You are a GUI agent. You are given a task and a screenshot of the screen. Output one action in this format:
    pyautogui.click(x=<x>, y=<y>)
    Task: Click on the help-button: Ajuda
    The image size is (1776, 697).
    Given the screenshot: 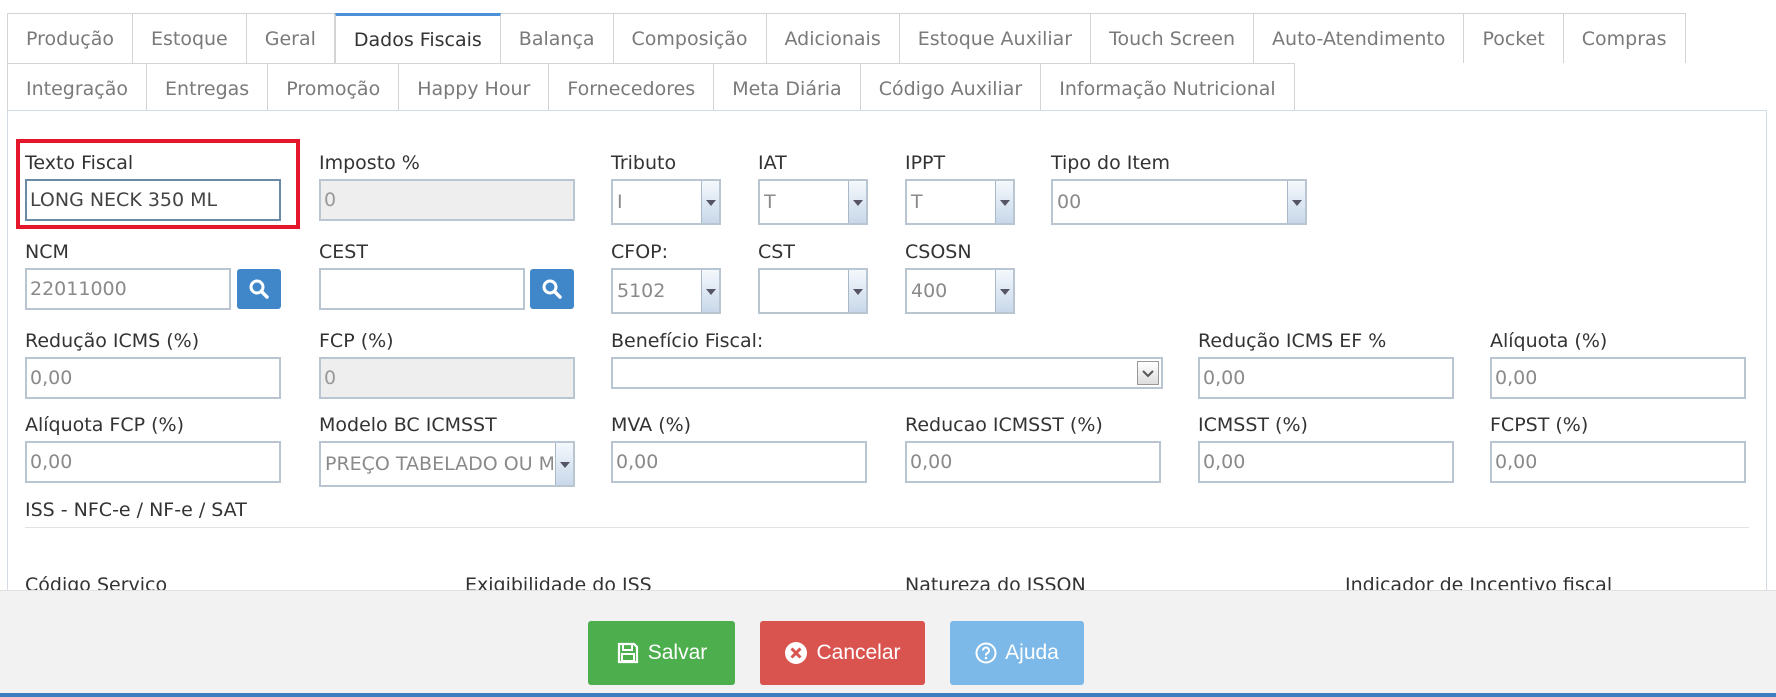 What is the action you would take?
    pyautogui.click(x=1017, y=653)
    